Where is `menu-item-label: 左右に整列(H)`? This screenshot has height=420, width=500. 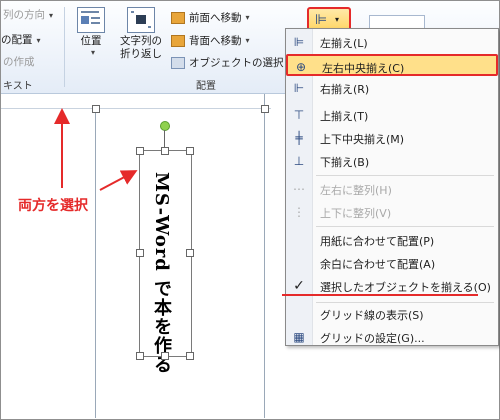
menu-item-label: 左右に整列(H) is located at coordinates (356, 190).